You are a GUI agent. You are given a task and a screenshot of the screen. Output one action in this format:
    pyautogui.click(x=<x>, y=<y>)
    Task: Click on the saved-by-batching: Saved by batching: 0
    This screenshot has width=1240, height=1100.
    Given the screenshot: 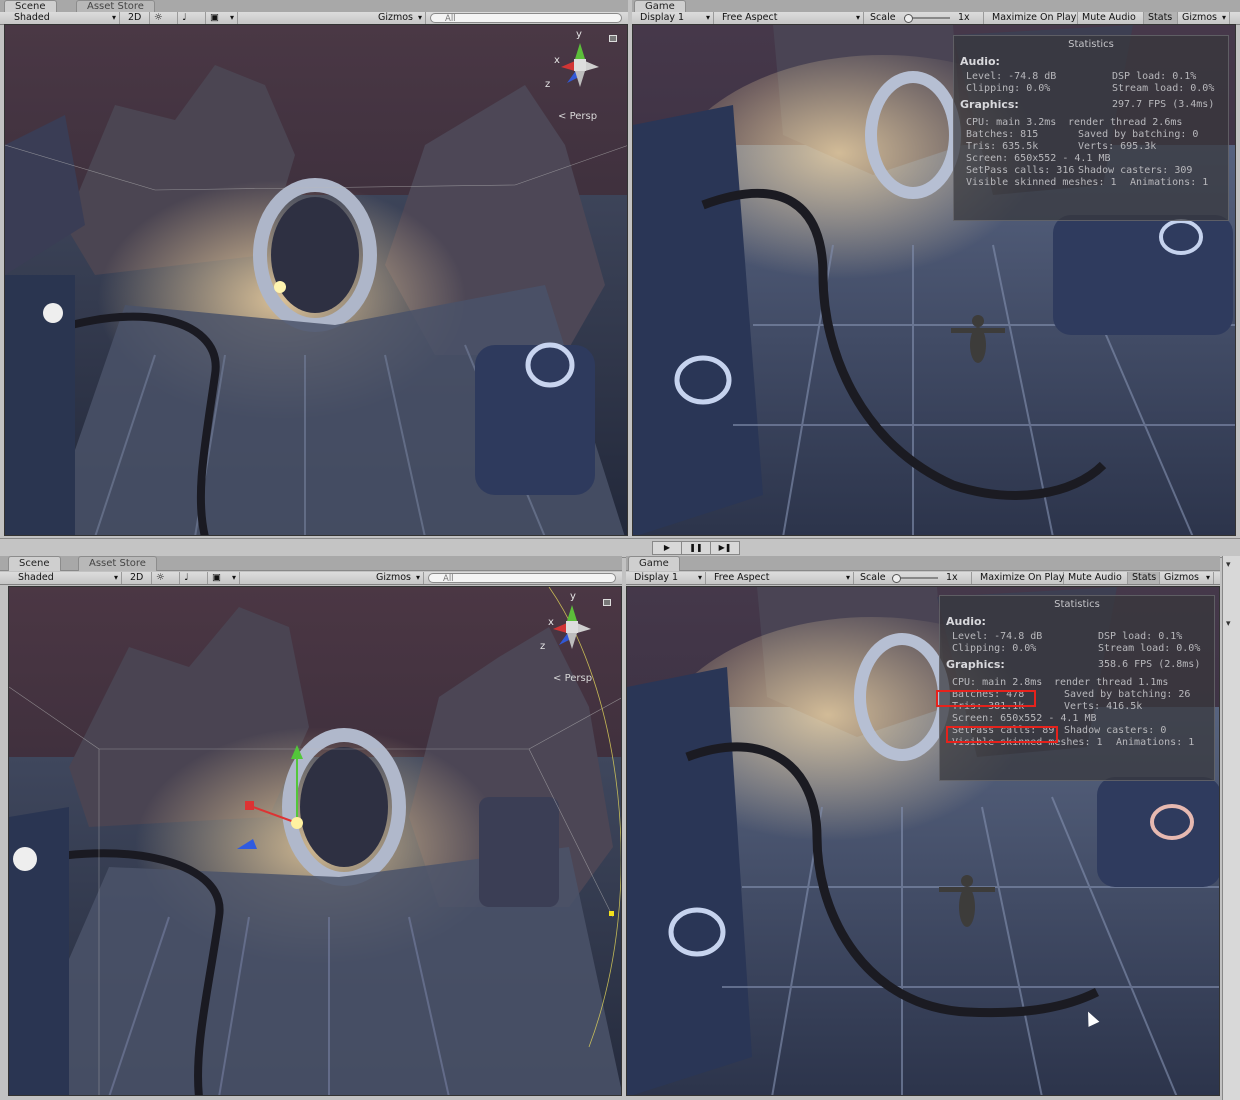 What is the action you would take?
    pyautogui.click(x=1138, y=134)
    